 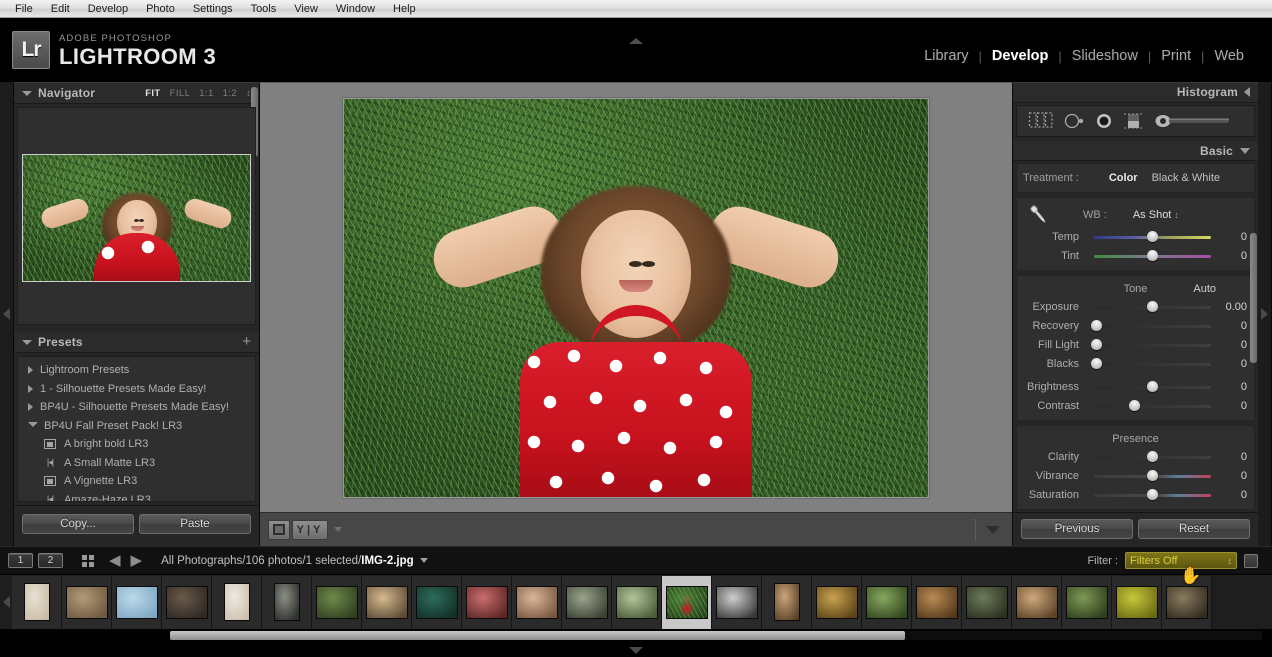 What do you see at coordinates (1041, 120) in the screenshot?
I see `crop-overlay-icon` at bounding box center [1041, 120].